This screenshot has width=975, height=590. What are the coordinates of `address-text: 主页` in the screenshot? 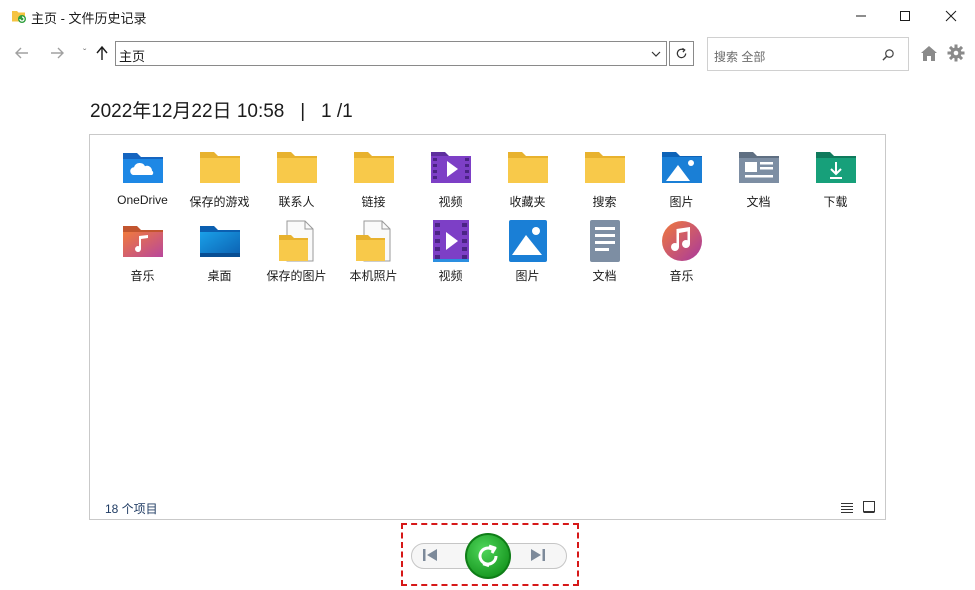 It's located at (132, 56).